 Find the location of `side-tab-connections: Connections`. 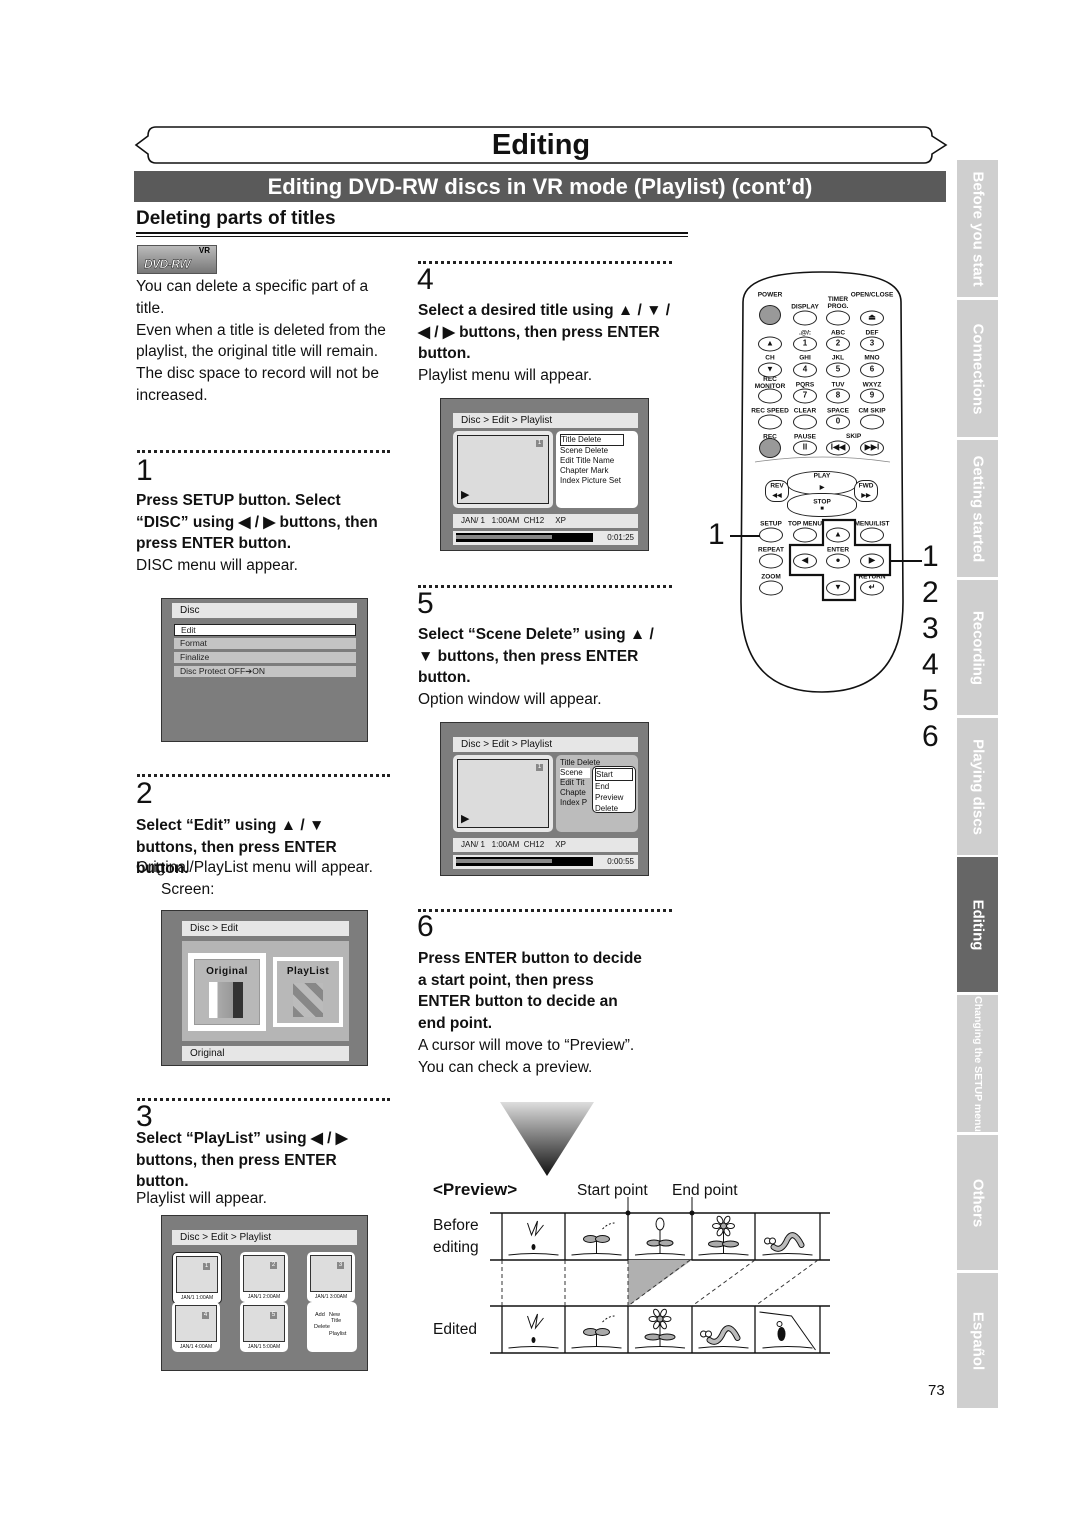

side-tab-connections: Connections is located at coordinates (977, 368).